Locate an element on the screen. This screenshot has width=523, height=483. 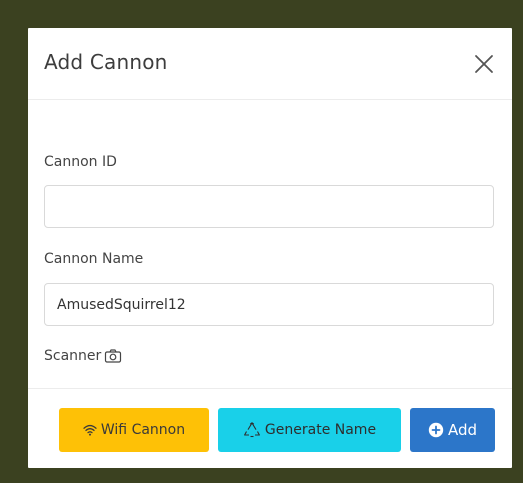
cannon-id-input is located at coordinates (269, 206).